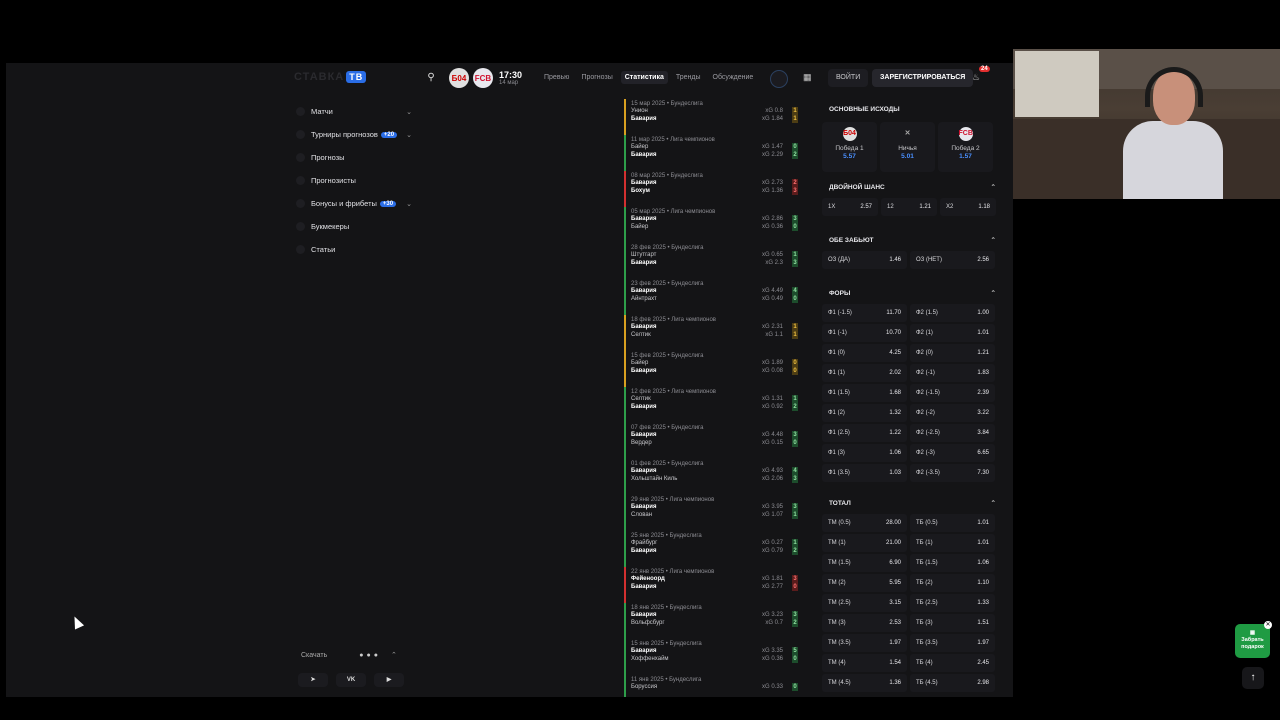  Describe the element at coordinates (807, 77) in the screenshot. I see `gift-icon: ▦` at that location.